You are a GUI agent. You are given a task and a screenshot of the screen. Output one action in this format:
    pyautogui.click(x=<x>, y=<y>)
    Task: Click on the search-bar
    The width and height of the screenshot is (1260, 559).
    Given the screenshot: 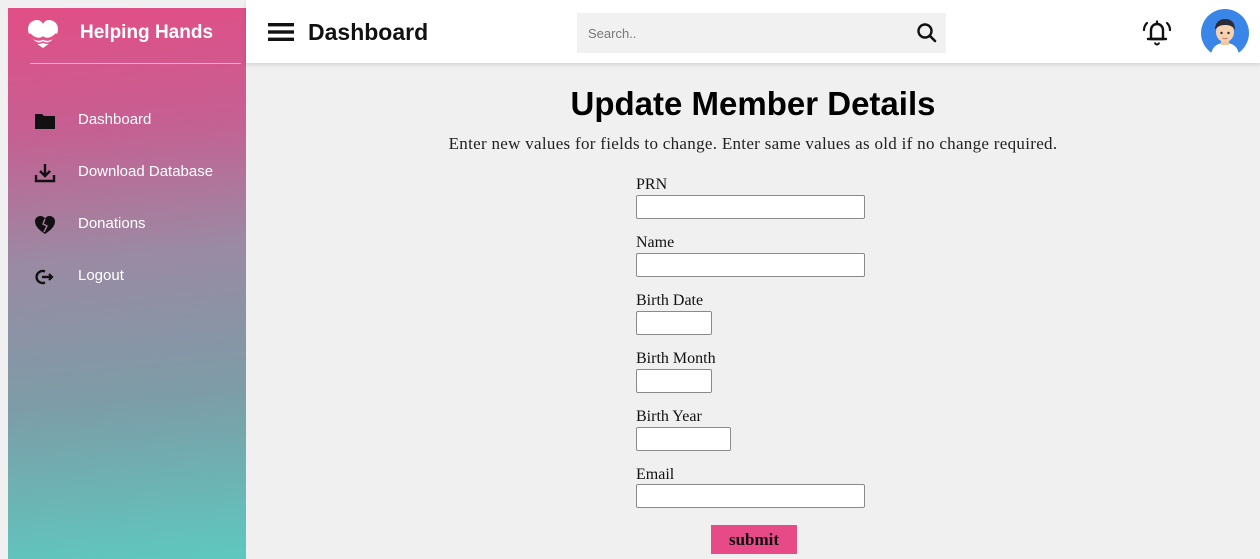 What is the action you would take?
    pyautogui.click(x=761, y=33)
    